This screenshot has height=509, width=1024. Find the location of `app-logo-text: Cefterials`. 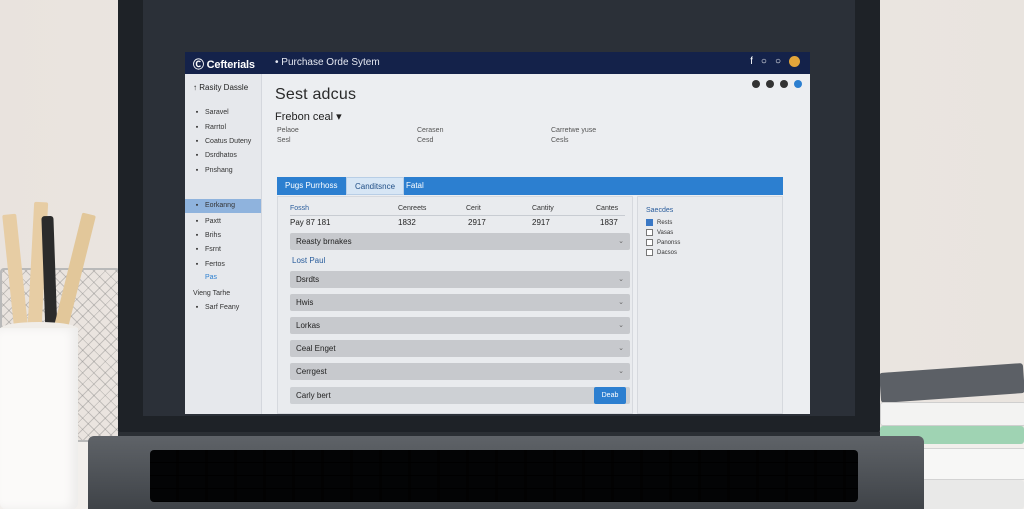

app-logo-text: Cefterials is located at coordinates (230, 65).